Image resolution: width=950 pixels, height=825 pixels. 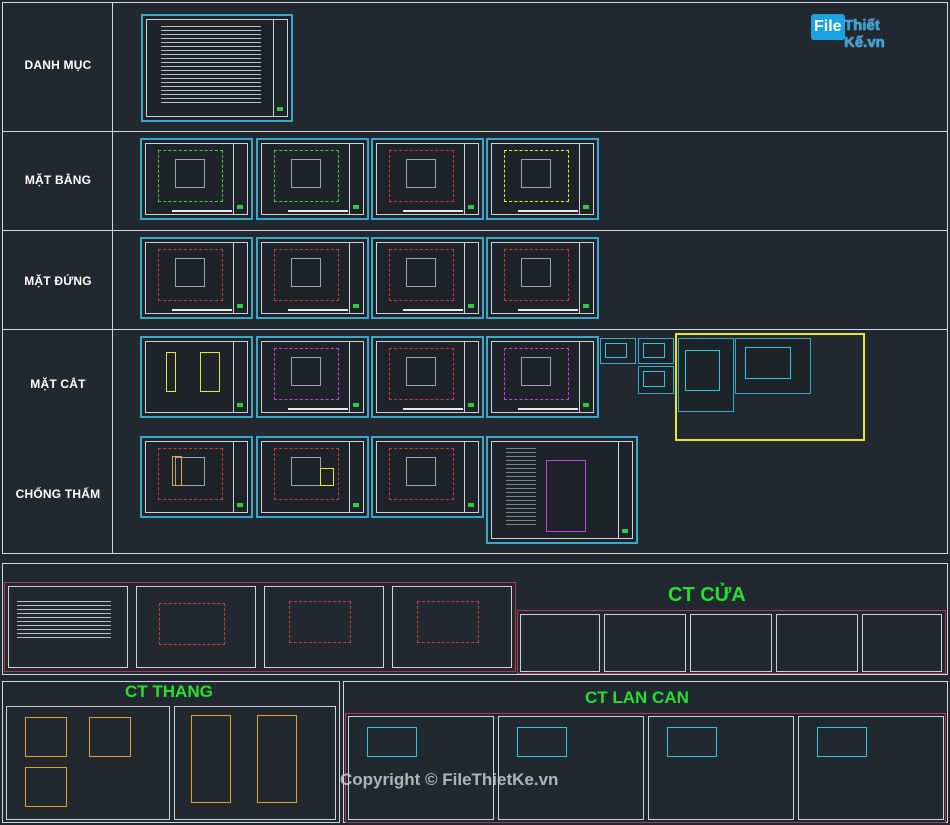 I want to click on sheet-mat-cat-notes, so click(x=196, y=377).